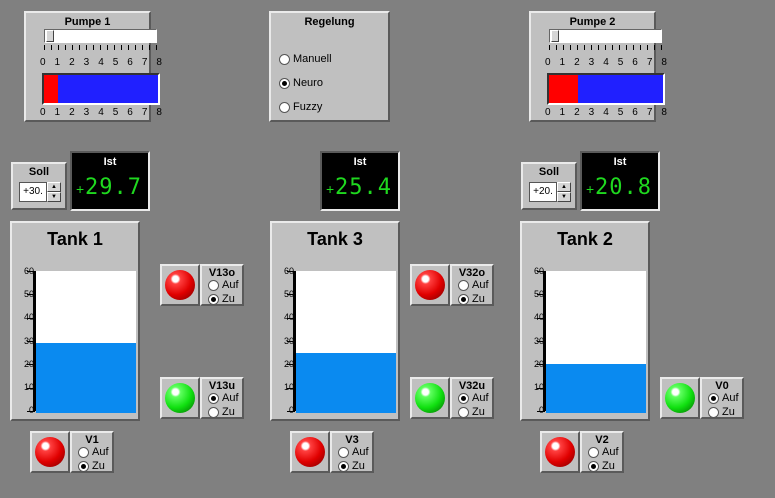 Image resolution: width=775 pixels, height=498 pixels. Describe the element at coordinates (592, 22) in the screenshot. I see `pumpe2-title: Pumpe 2` at that location.